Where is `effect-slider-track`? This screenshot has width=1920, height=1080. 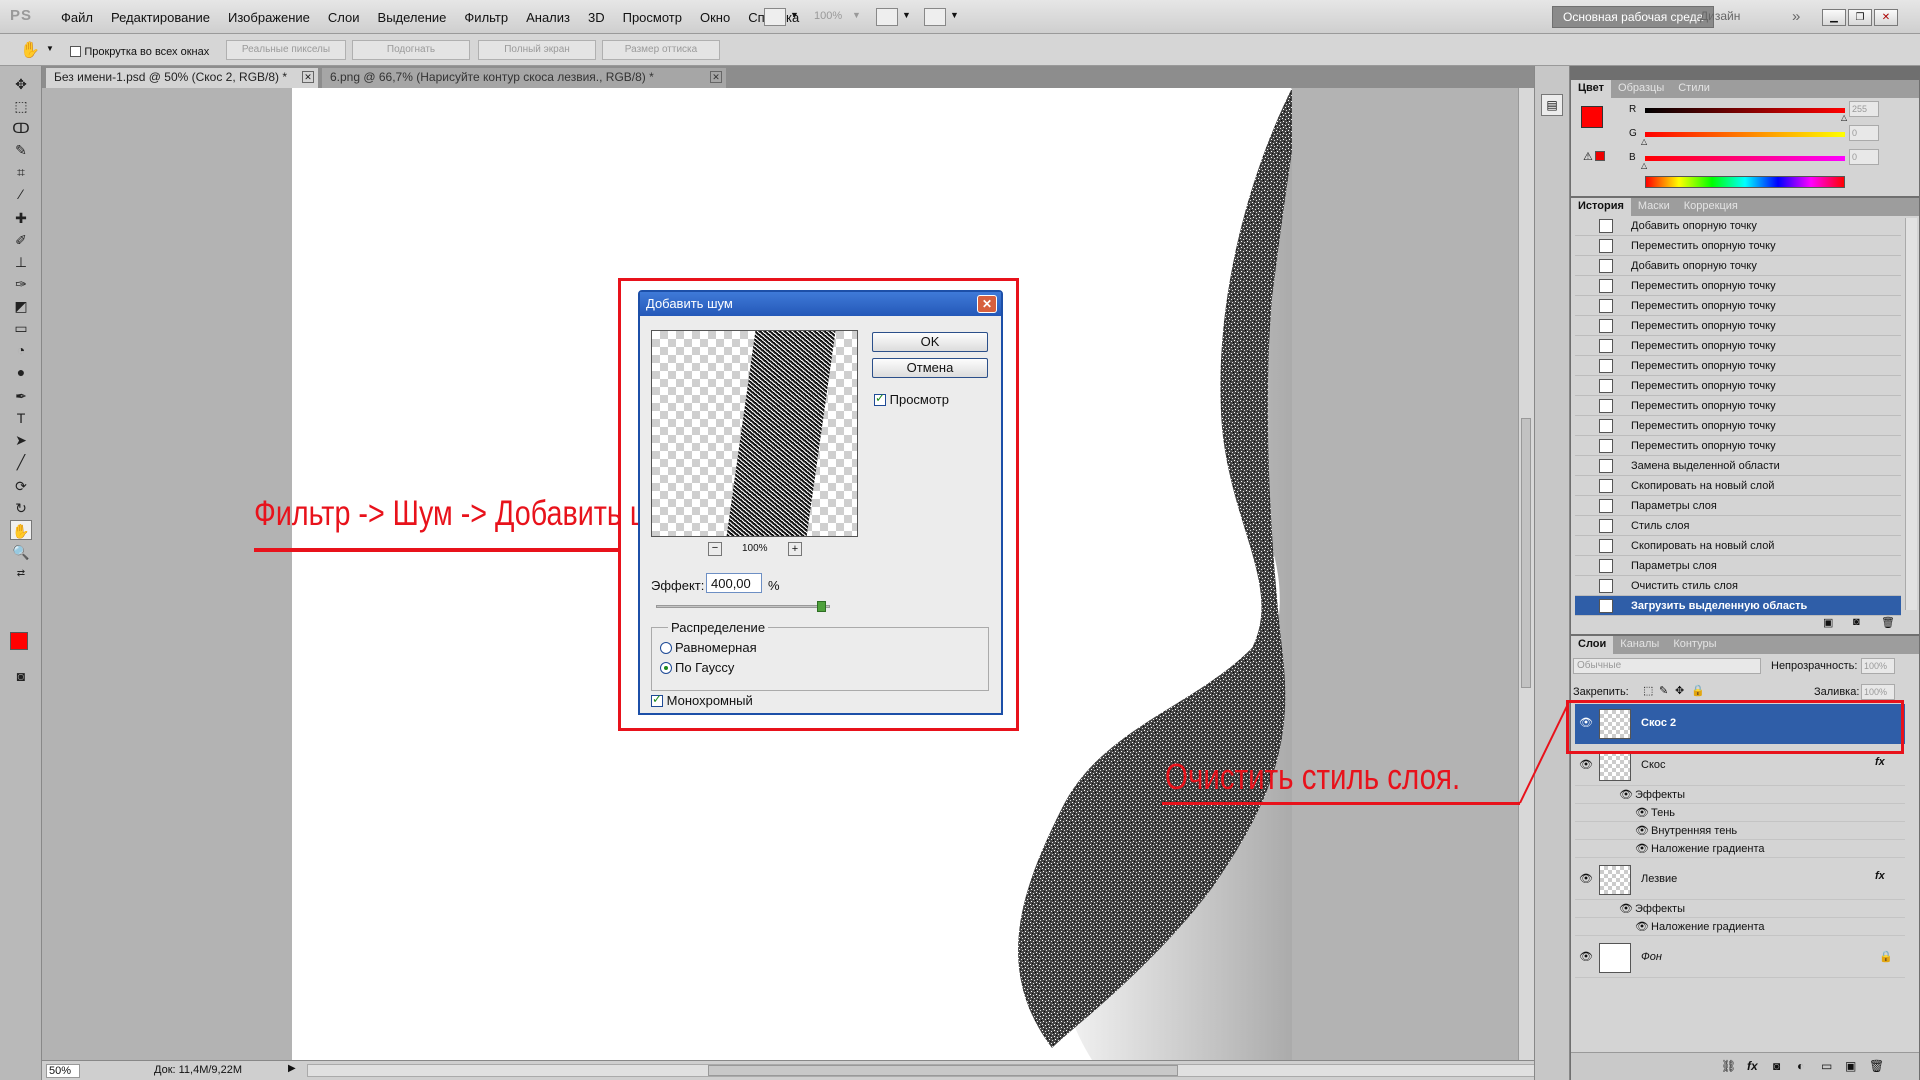
effect-slider-track is located at coordinates (743, 606).